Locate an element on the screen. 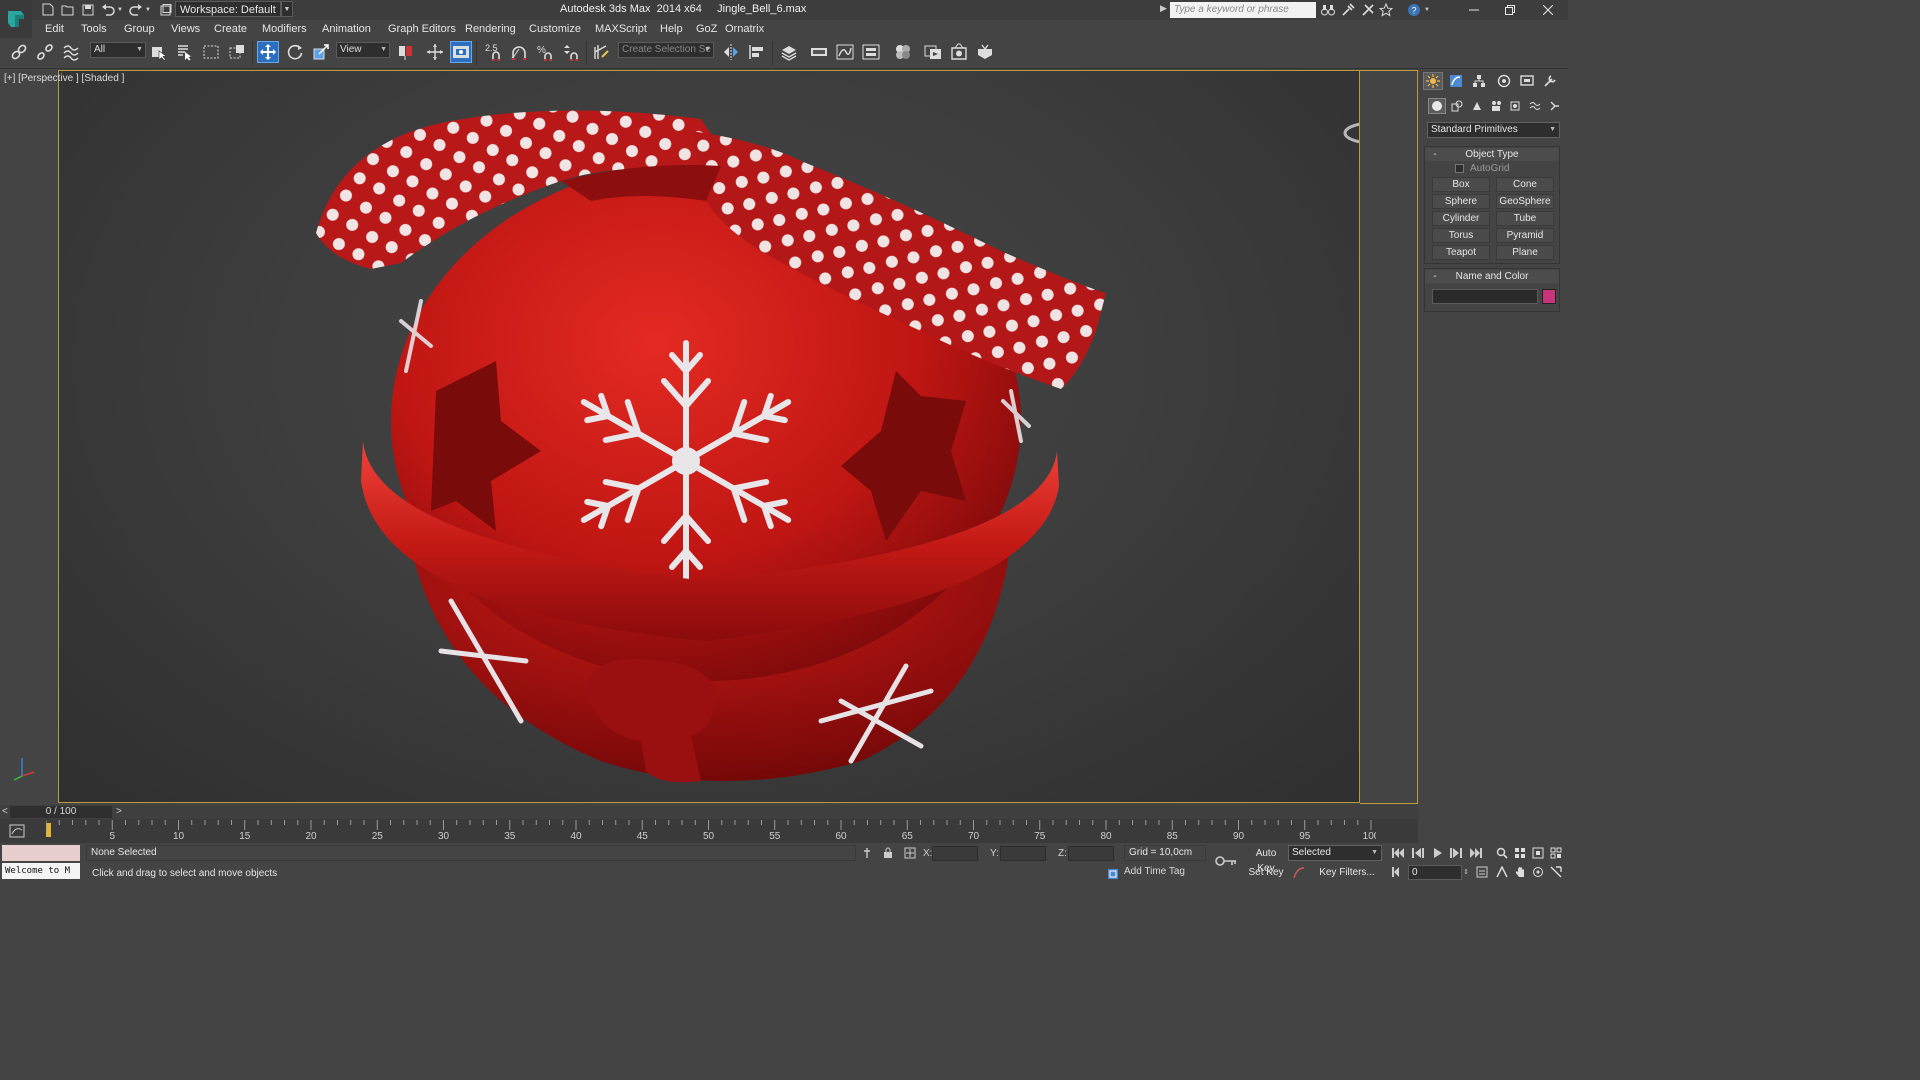  undo-icon is located at coordinates (108, 9).